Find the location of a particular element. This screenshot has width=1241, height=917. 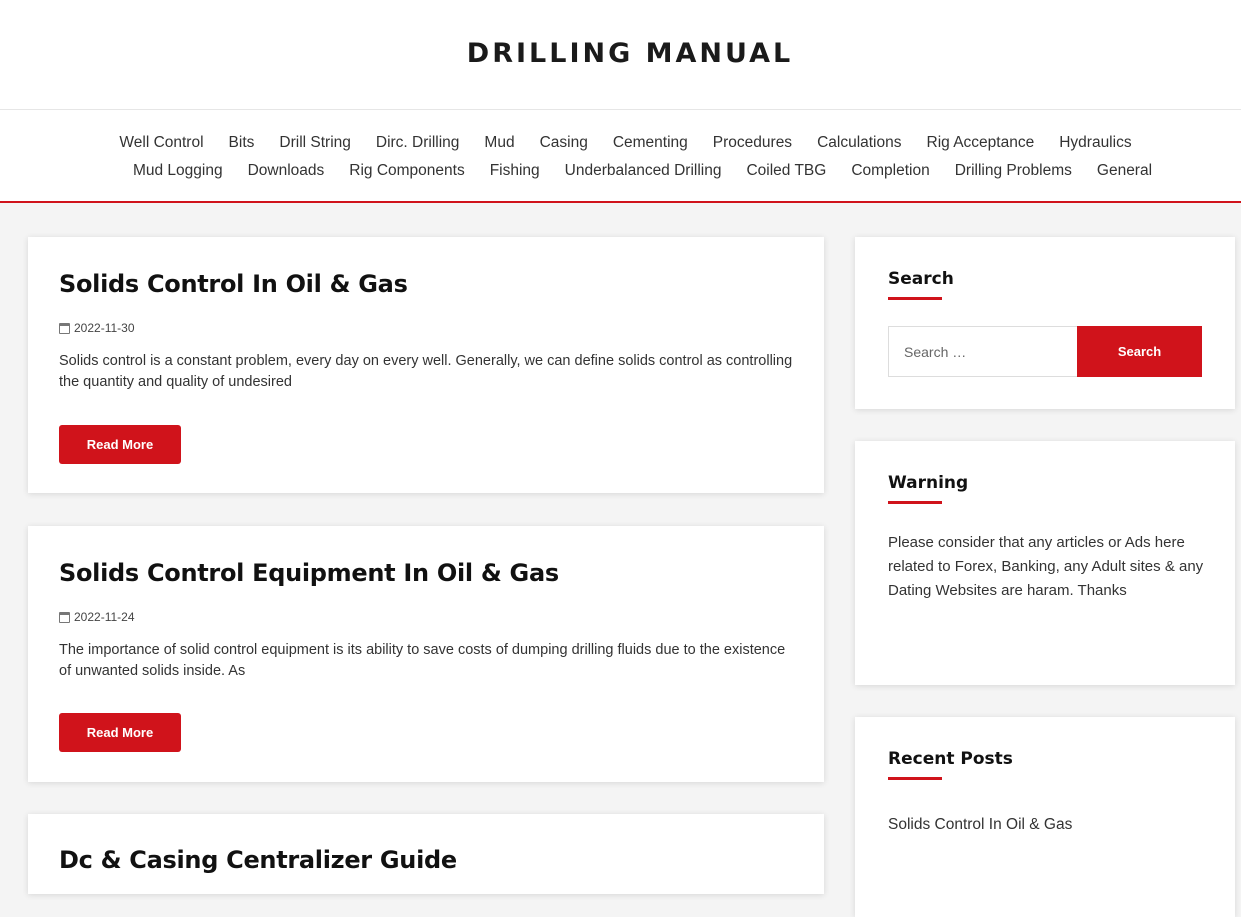

nav-item-drilling-problems: Drilling Problems is located at coordinates (1013, 171).